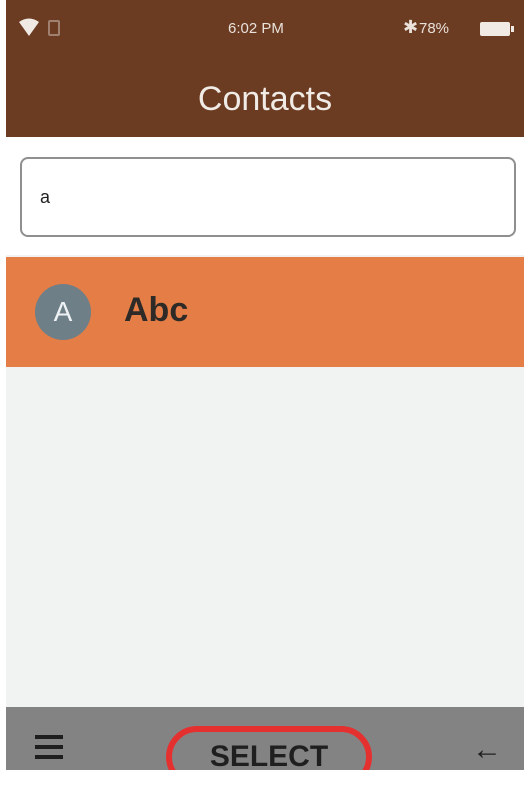  What do you see at coordinates (487, 750) in the screenshot?
I see `back-arrow-icon: ←` at bounding box center [487, 750].